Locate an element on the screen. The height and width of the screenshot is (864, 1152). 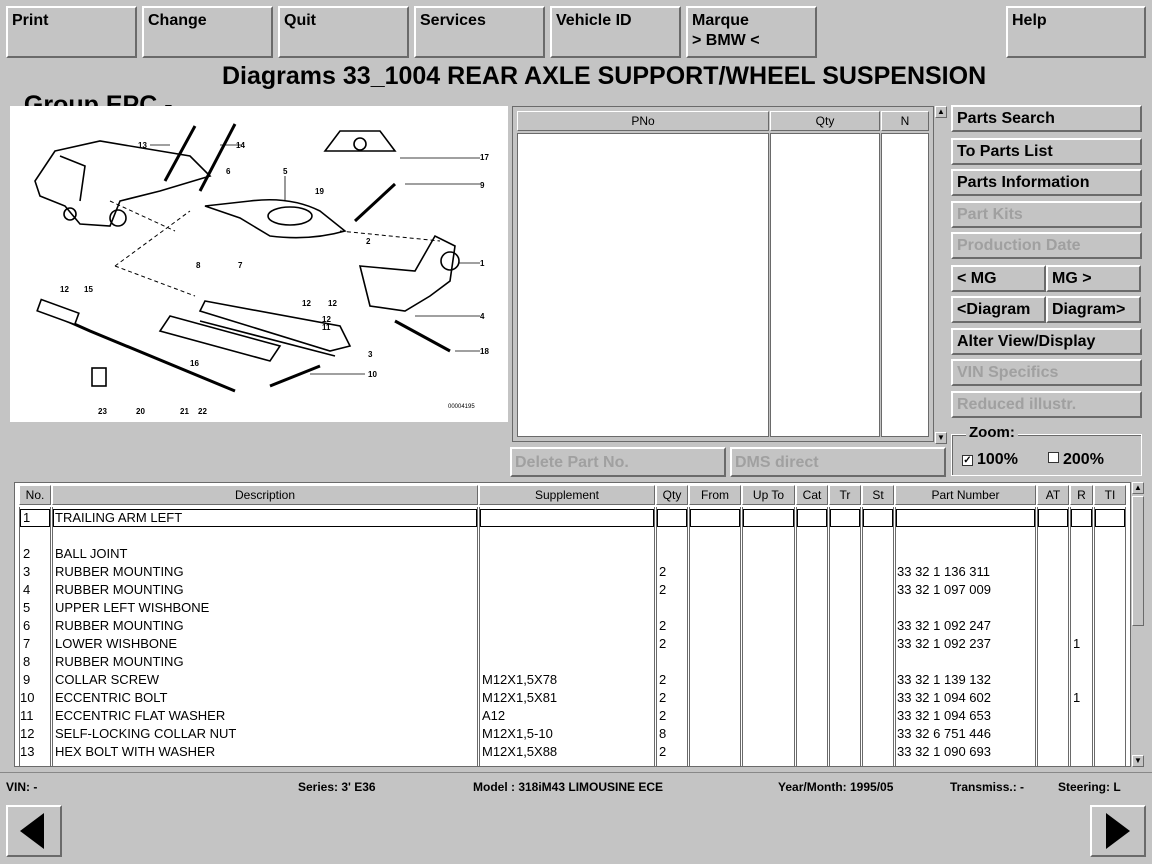
col-header-r: R is located at coordinates (1081, 495).